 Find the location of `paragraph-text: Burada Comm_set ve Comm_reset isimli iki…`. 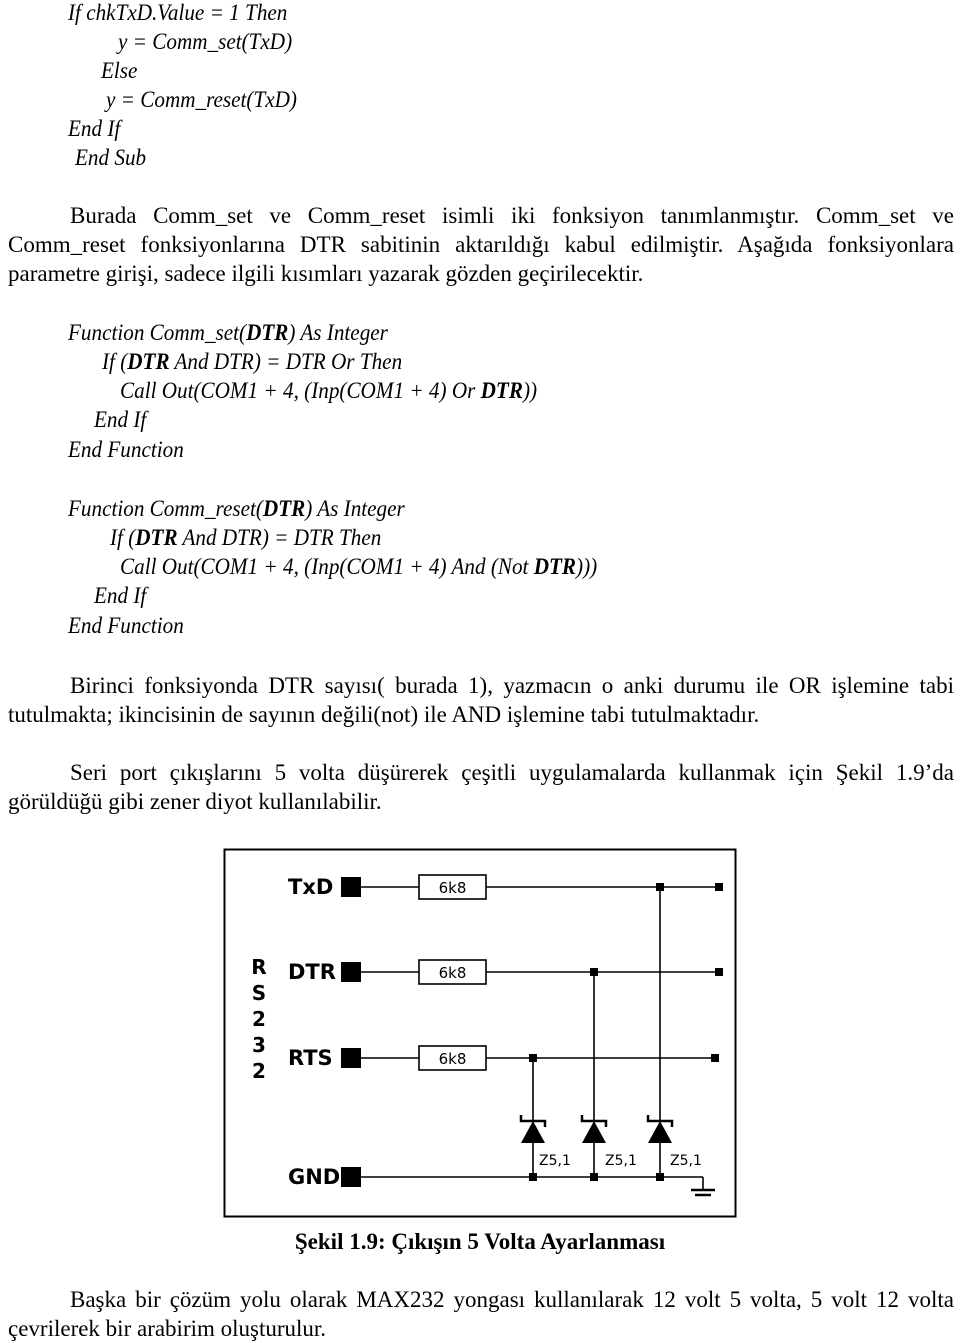

paragraph-text: Burada Comm_set ve Comm_reset isimli iki… is located at coordinates (481, 244).